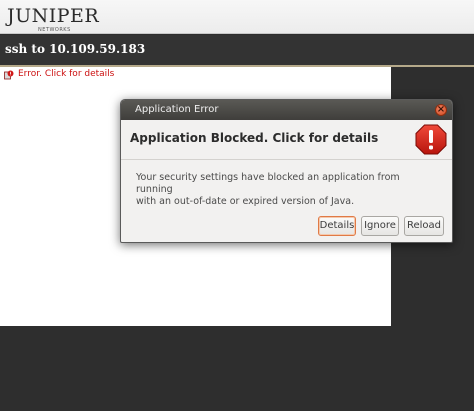 This screenshot has height=411, width=474. Describe the element at coordinates (53, 16) in the screenshot. I see `juniper-logo: JUNIPER` at that location.